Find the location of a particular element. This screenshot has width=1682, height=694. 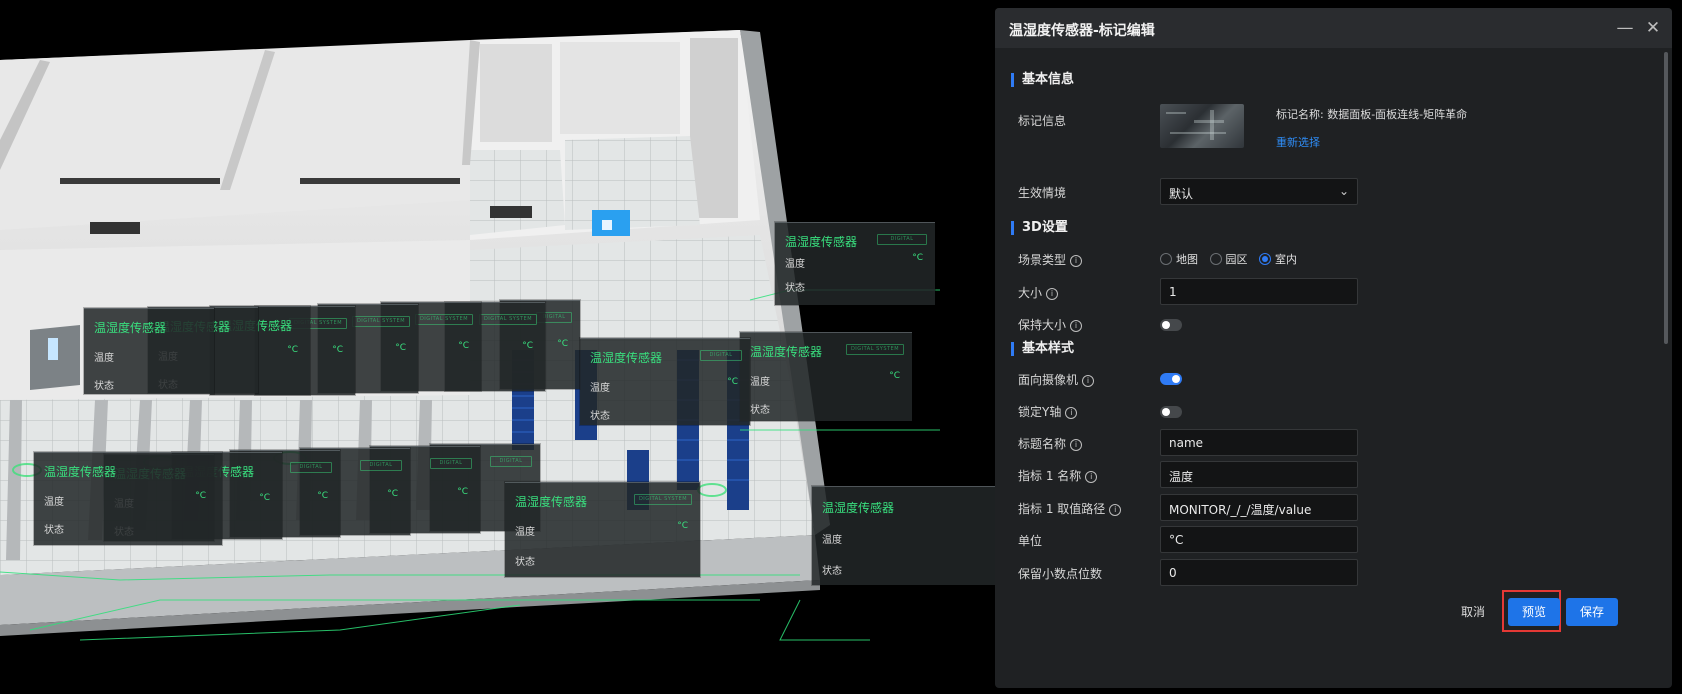

title-name-label: 标题名称 i is located at coordinates (1050, 443).